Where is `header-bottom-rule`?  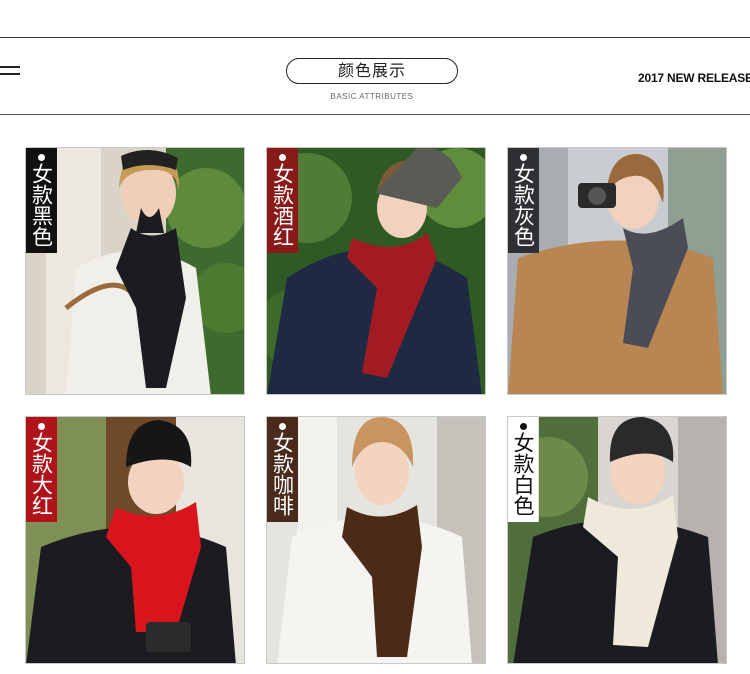 header-bottom-rule is located at coordinates (375, 114).